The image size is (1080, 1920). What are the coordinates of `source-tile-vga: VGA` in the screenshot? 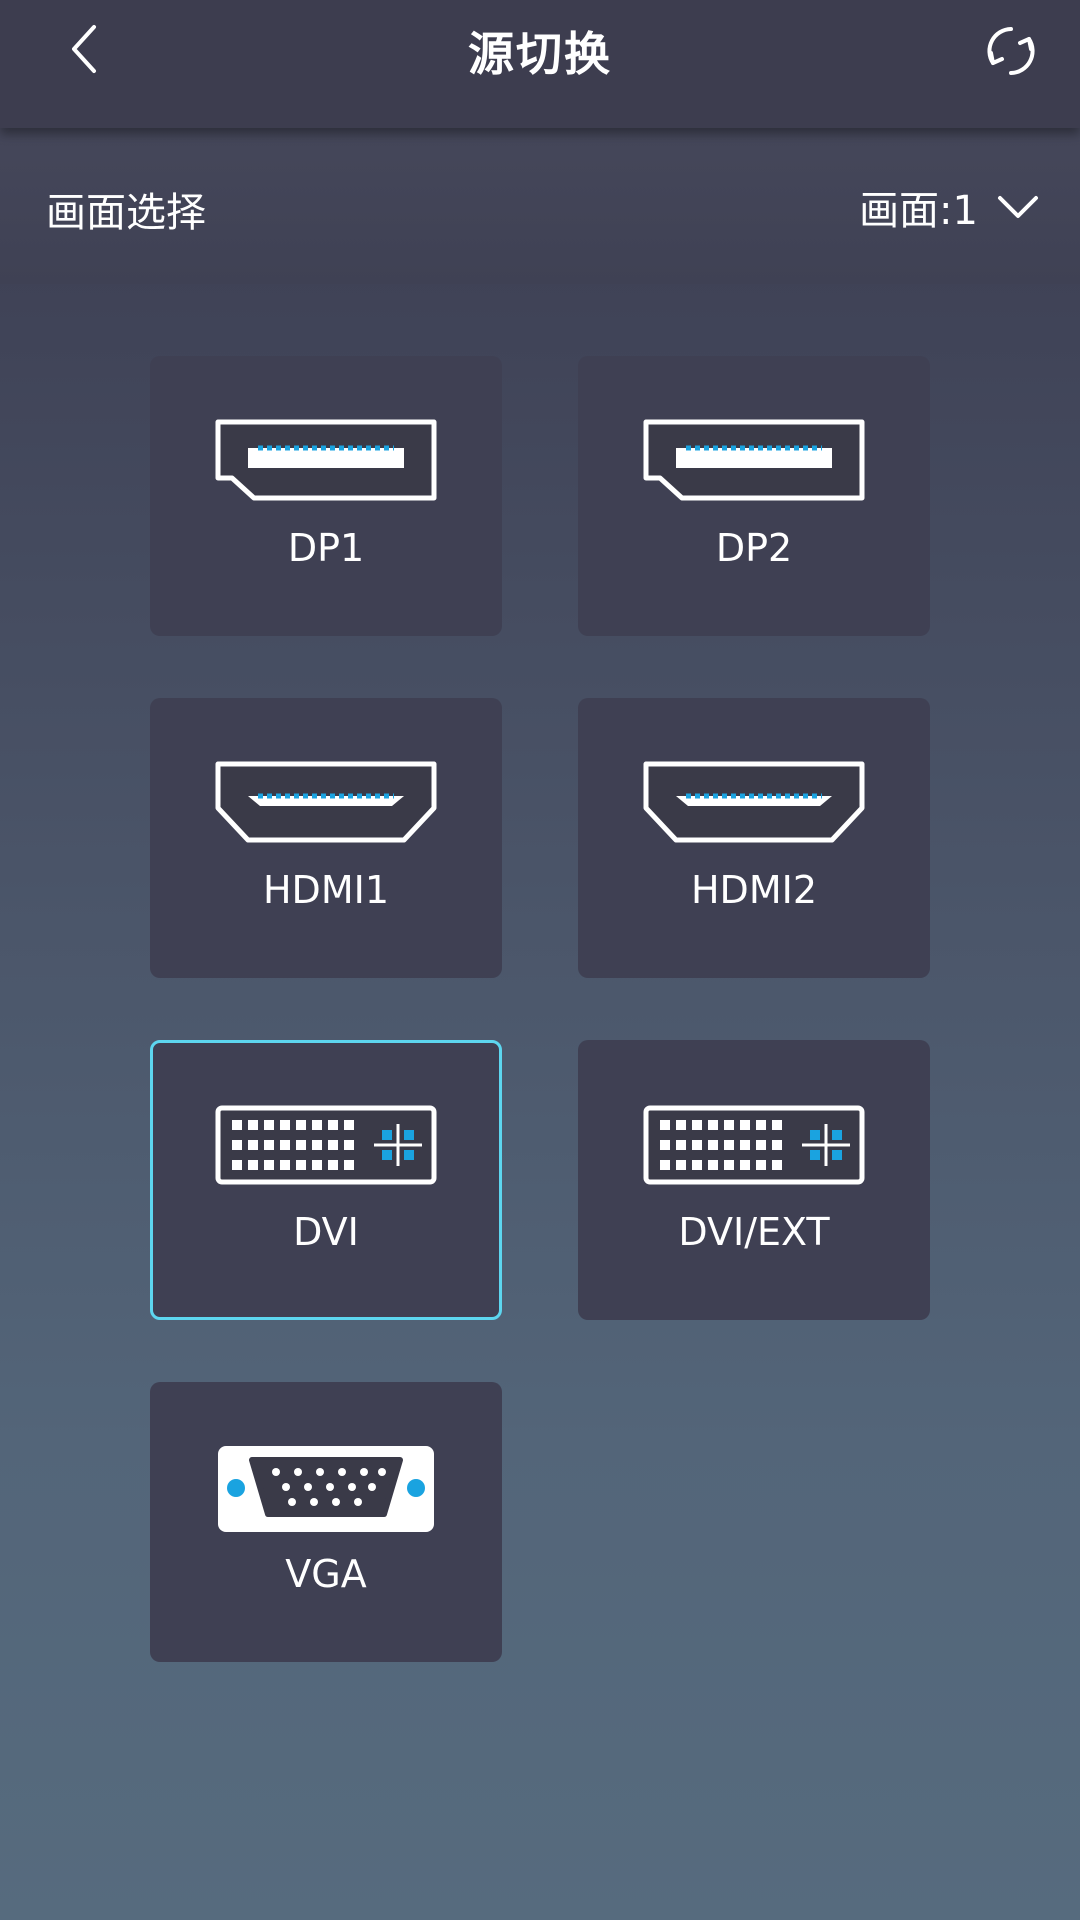 It's located at (326, 1522).